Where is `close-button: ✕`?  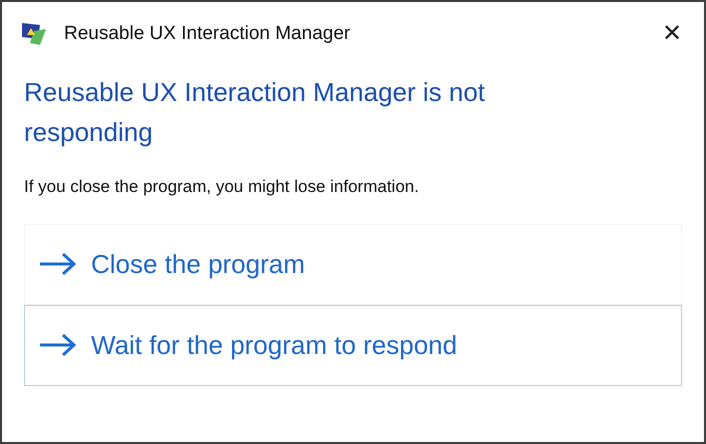 close-button: ✕ is located at coordinates (672, 34).